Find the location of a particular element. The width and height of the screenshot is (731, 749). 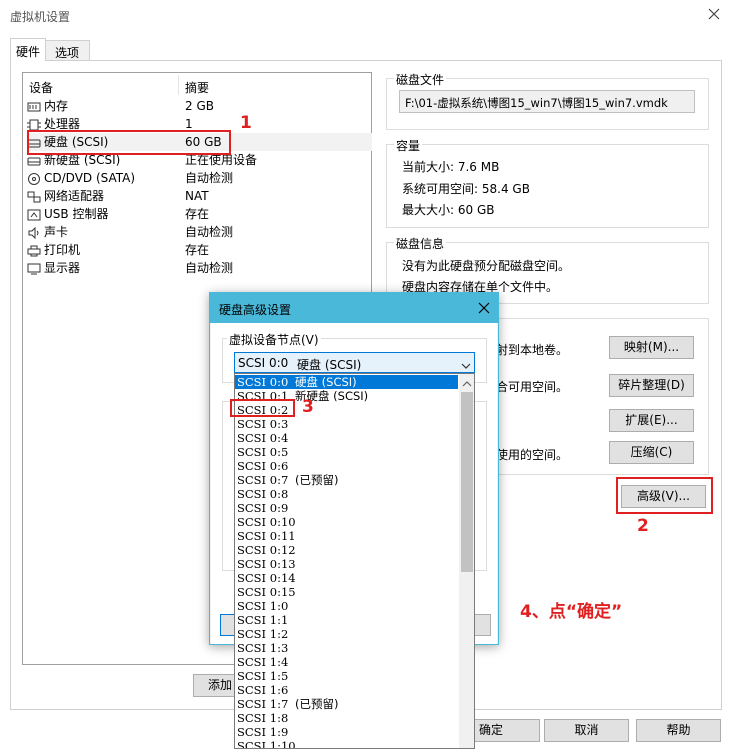

defrag-button: 碎片整理(D) is located at coordinates (651, 385).